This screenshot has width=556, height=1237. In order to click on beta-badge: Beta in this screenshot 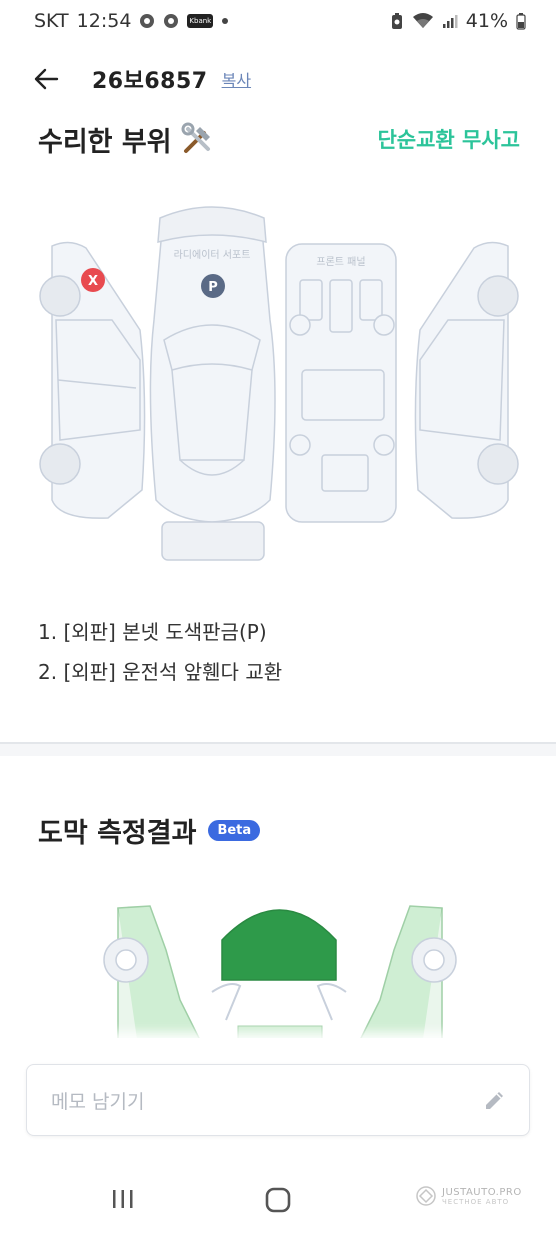, I will do `click(234, 830)`.